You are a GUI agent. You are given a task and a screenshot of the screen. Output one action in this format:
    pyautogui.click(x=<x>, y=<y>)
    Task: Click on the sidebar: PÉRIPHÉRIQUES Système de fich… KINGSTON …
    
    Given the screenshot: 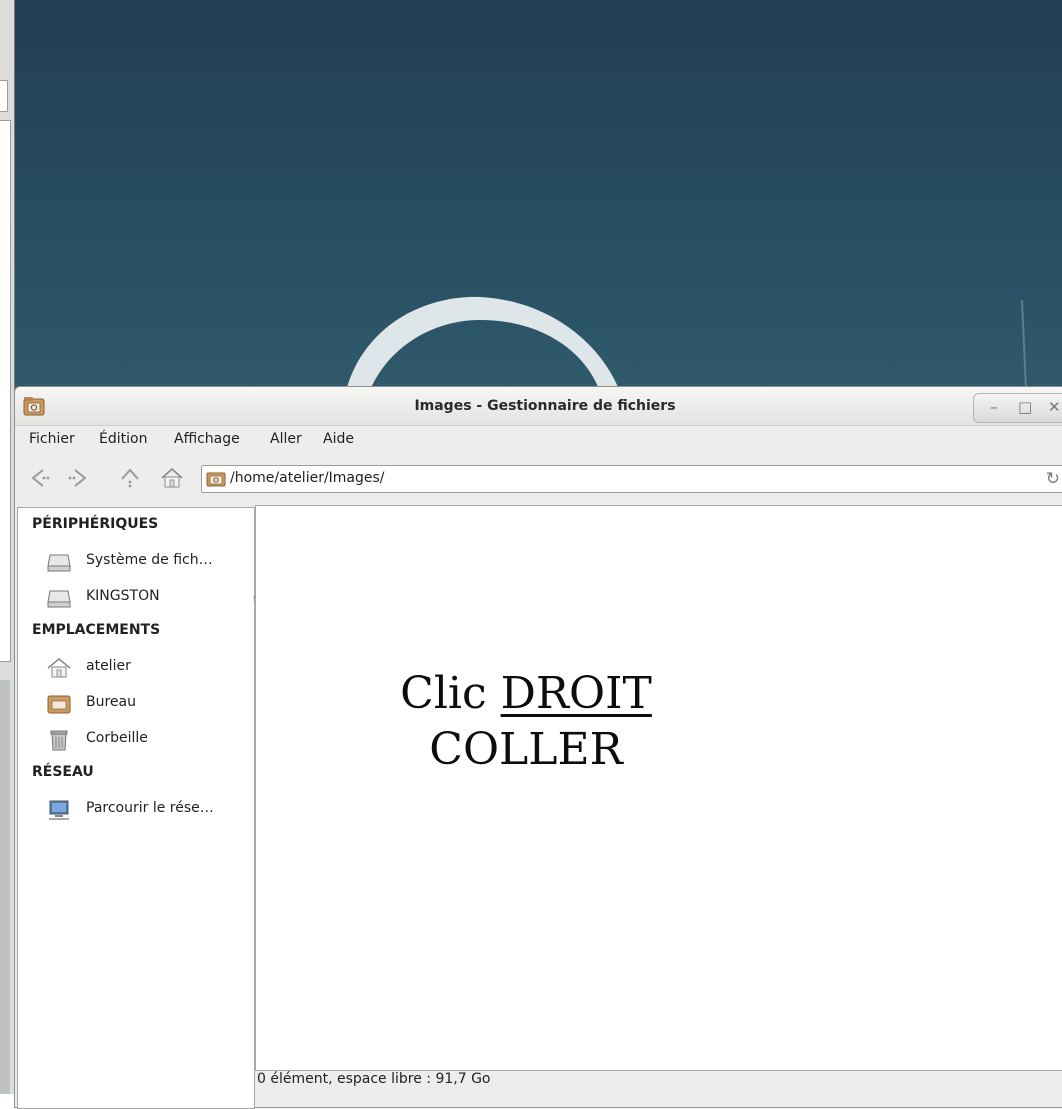 What is the action you would take?
    pyautogui.click(x=141, y=808)
    